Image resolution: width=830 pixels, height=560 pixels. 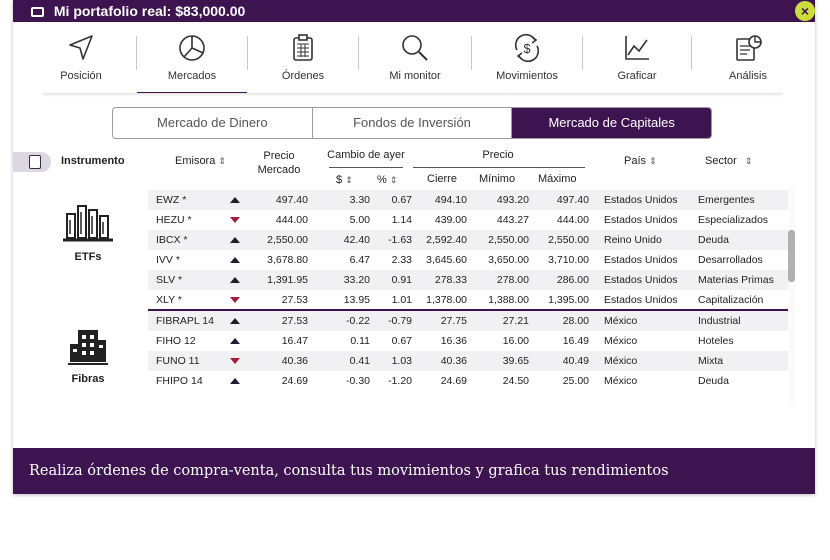 I want to click on cell-minimo: 39.65, so click(x=515, y=361).